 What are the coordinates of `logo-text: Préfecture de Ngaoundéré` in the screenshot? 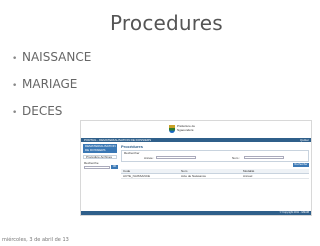 It's located at (186, 128).